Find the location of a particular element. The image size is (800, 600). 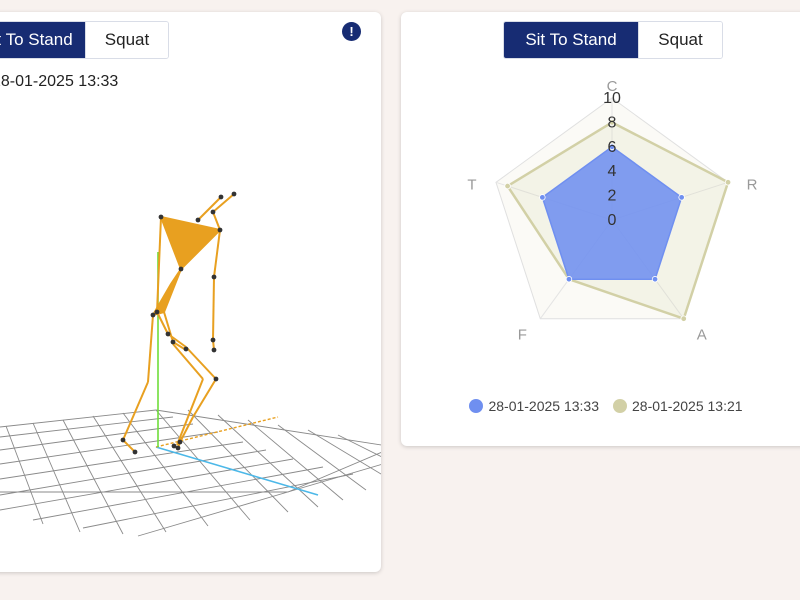

legend-label-current: 28-01-2025 13:33 is located at coordinates (543, 406).